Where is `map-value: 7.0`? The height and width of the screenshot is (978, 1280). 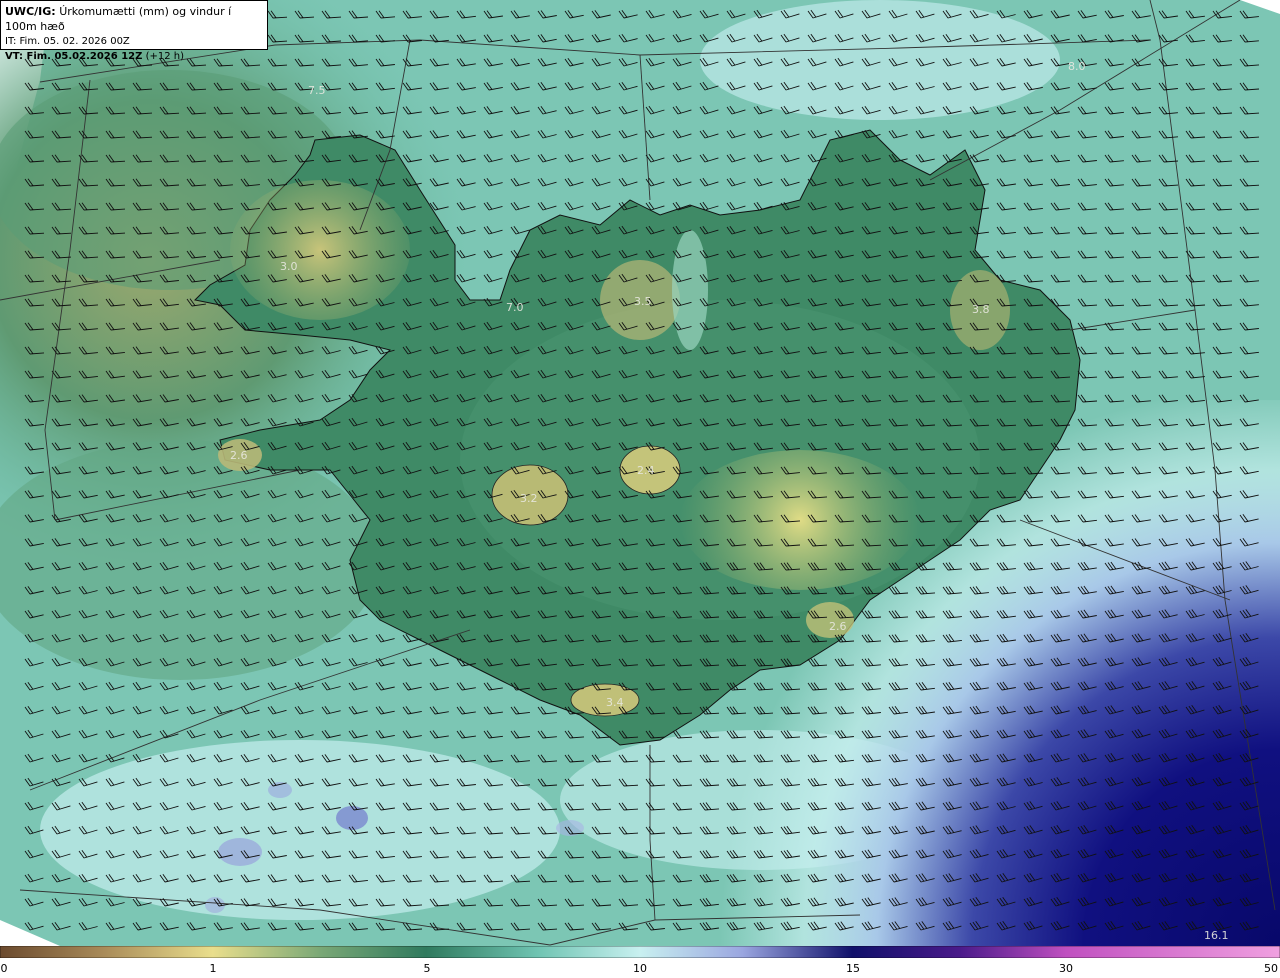
map-value: 7.0 is located at coordinates (515, 307).